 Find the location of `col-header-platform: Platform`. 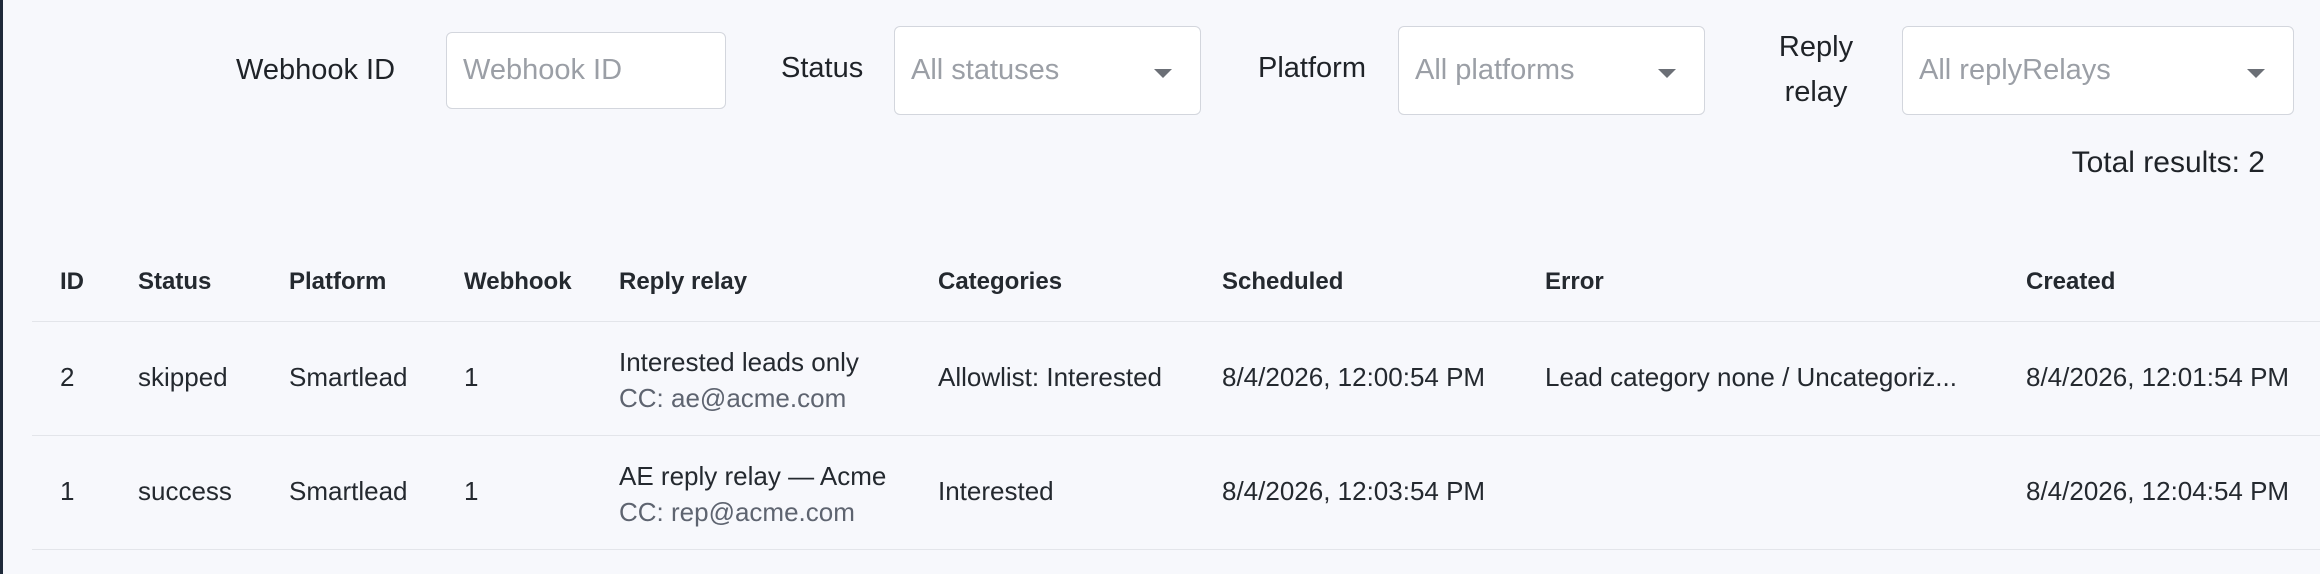

col-header-platform: Platform is located at coordinates (337, 282).